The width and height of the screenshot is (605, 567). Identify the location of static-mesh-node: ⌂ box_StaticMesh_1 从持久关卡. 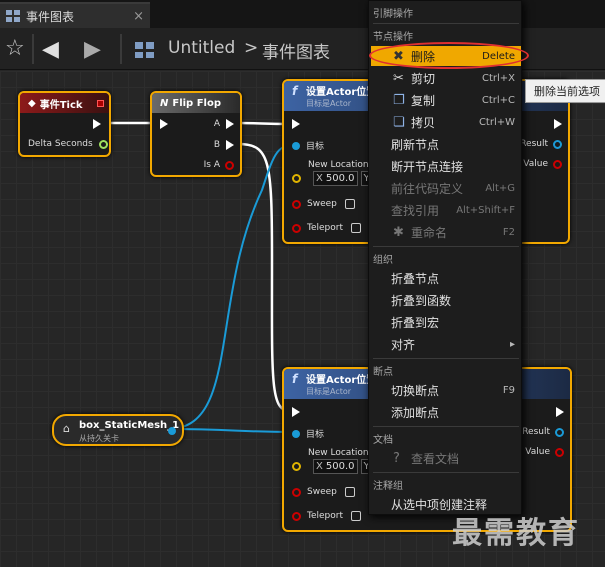
(118, 430).